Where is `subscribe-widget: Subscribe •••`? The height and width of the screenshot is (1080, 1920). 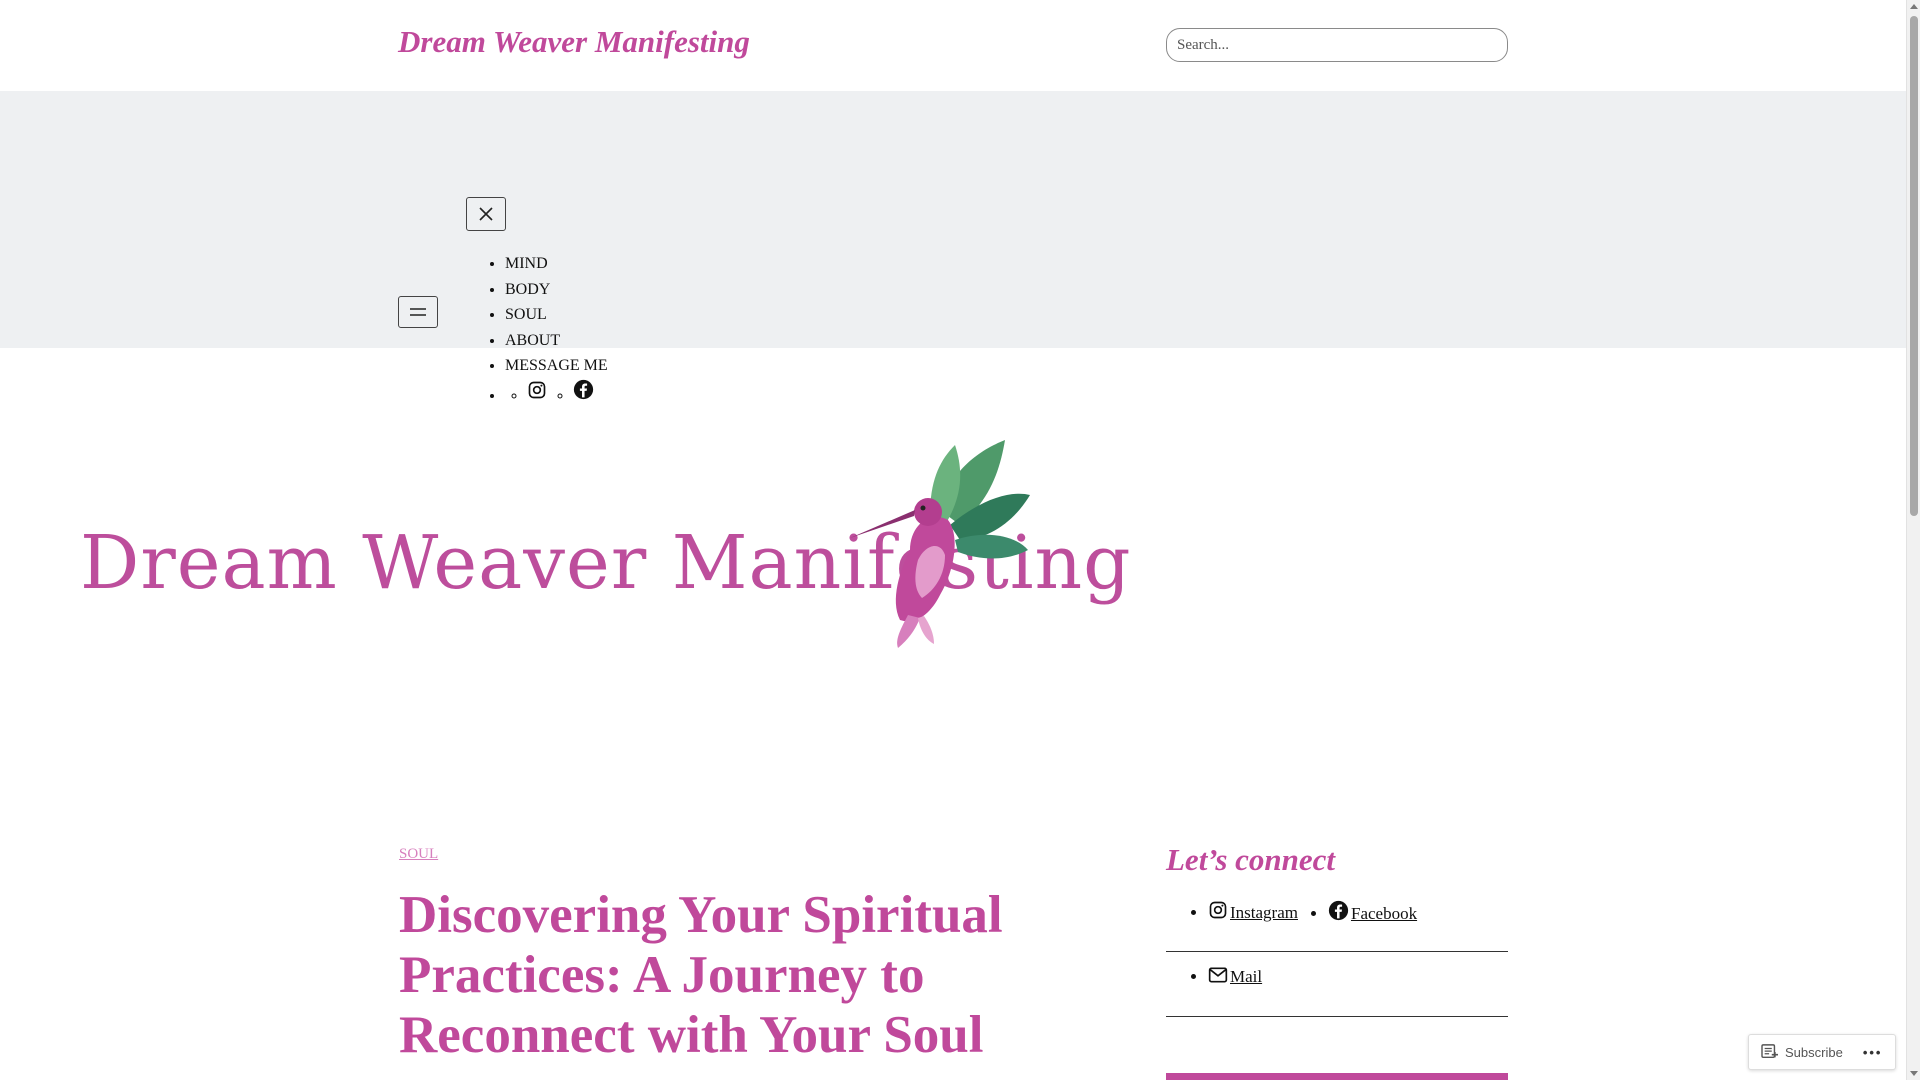 subscribe-widget: Subscribe ••• is located at coordinates (1822, 1052).